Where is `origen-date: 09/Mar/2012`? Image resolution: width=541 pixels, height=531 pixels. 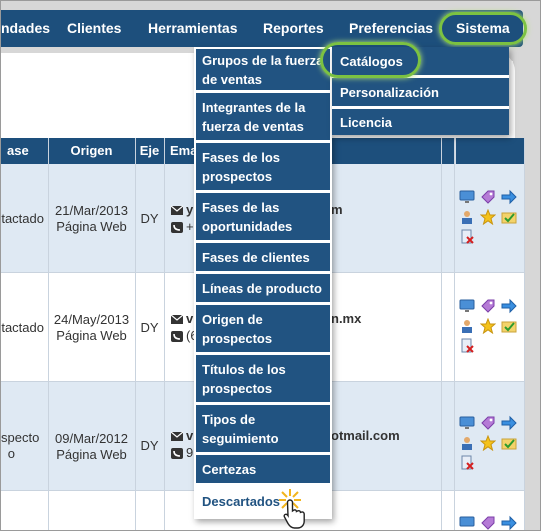
origen-date: 09/Mar/2012 is located at coordinates (91, 438).